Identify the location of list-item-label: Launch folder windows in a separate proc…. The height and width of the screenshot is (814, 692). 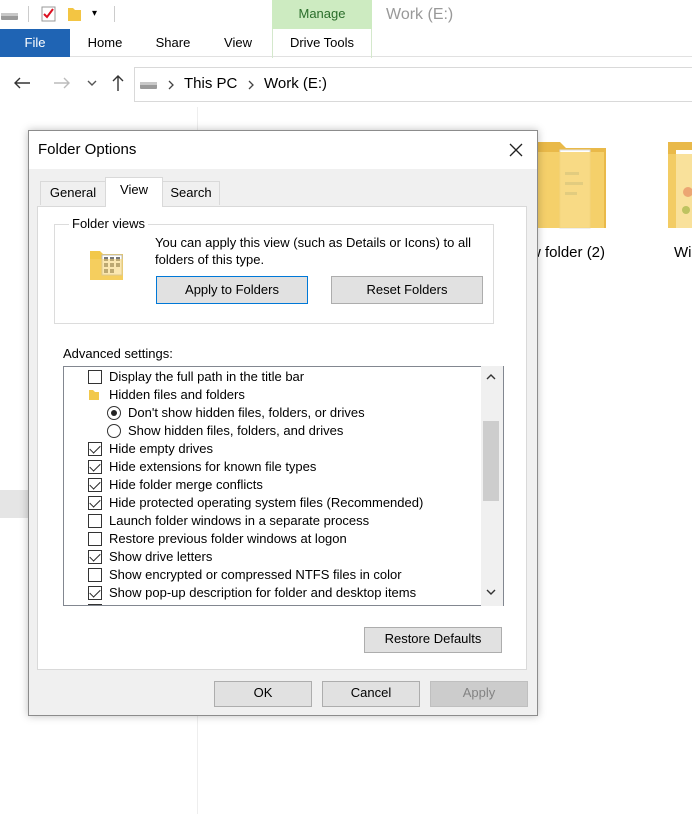
(239, 520).